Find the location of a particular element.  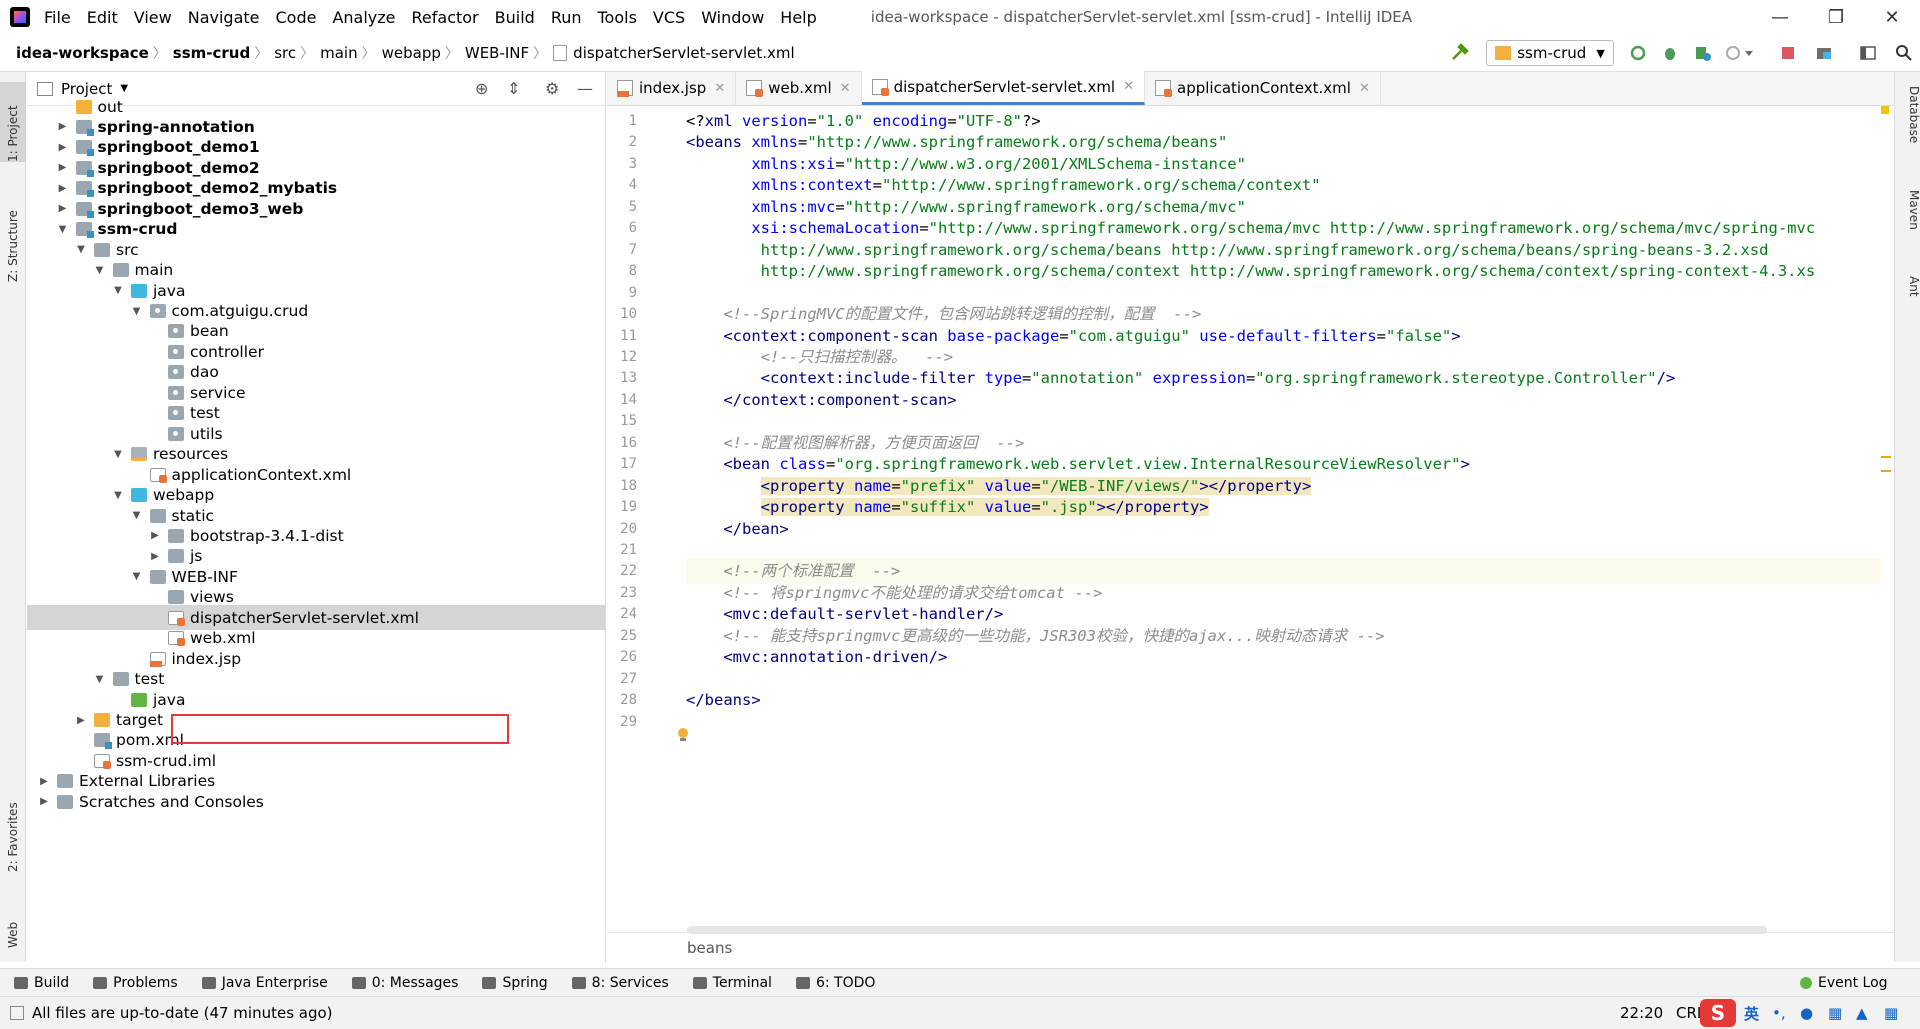

code-token: xmlns:context is located at coordinates (812, 185).